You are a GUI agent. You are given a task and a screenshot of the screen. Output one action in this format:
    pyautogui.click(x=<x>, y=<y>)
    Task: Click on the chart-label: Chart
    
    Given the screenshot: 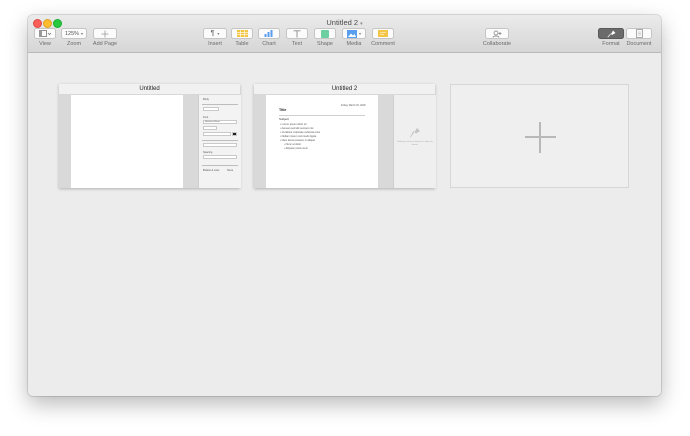 What is the action you would take?
    pyautogui.click(x=269, y=44)
    